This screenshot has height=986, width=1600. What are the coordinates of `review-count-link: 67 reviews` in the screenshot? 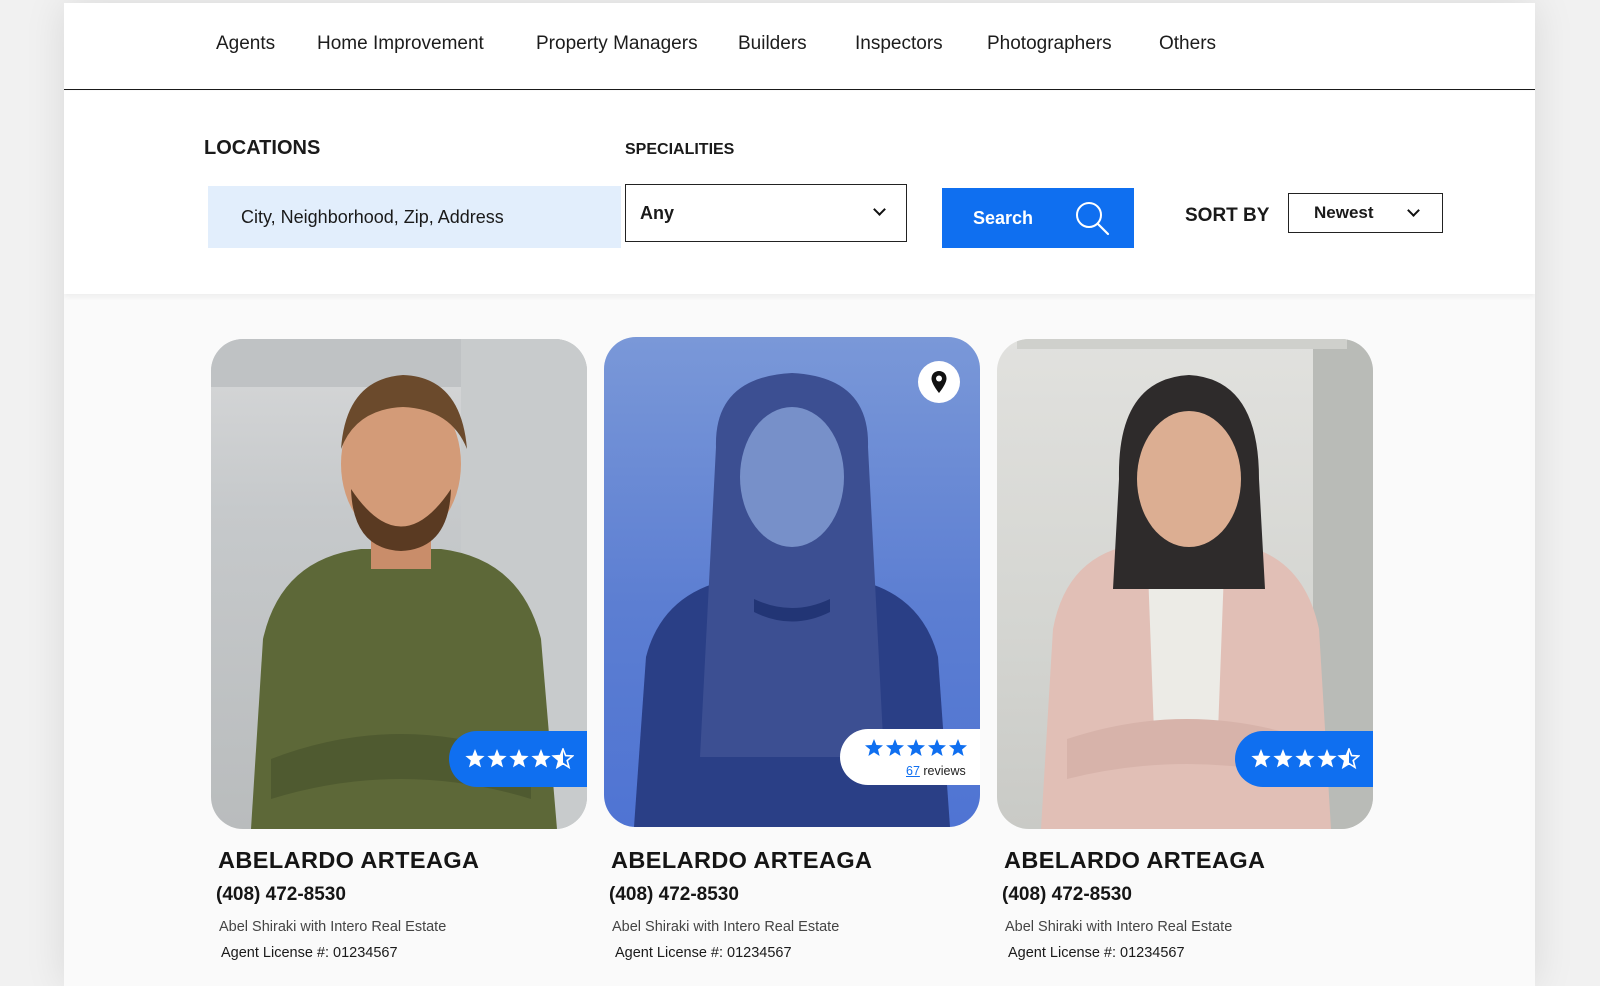 It's located at (936, 771).